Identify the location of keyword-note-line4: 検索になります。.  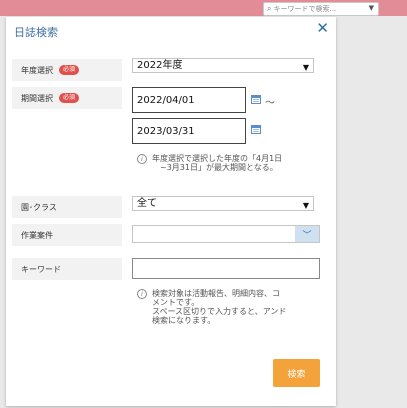
(184, 320).